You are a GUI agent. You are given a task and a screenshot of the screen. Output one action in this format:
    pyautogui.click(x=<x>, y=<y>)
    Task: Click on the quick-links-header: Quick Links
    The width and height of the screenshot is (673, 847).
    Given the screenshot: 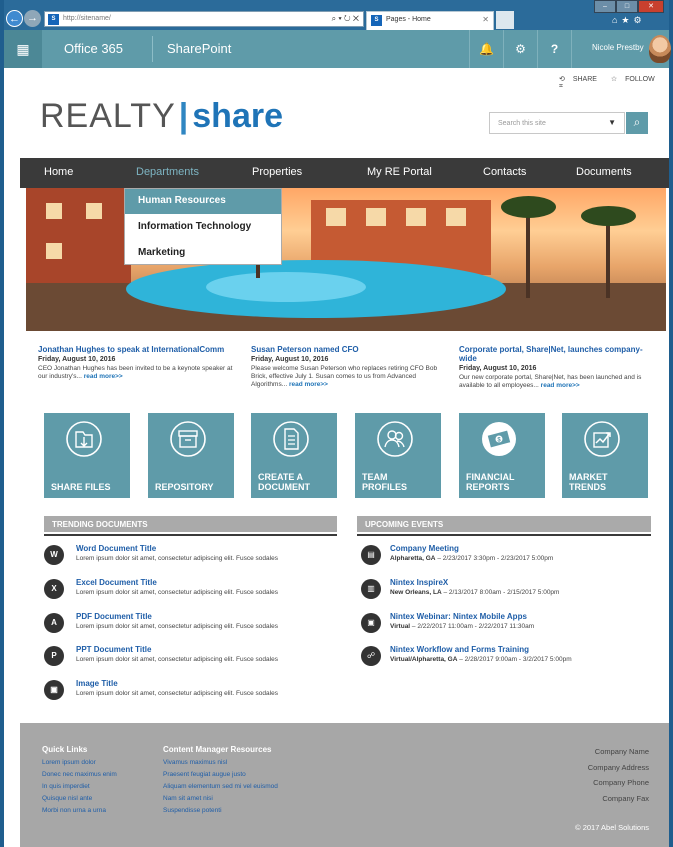 What is the action you would take?
    pyautogui.click(x=65, y=749)
    